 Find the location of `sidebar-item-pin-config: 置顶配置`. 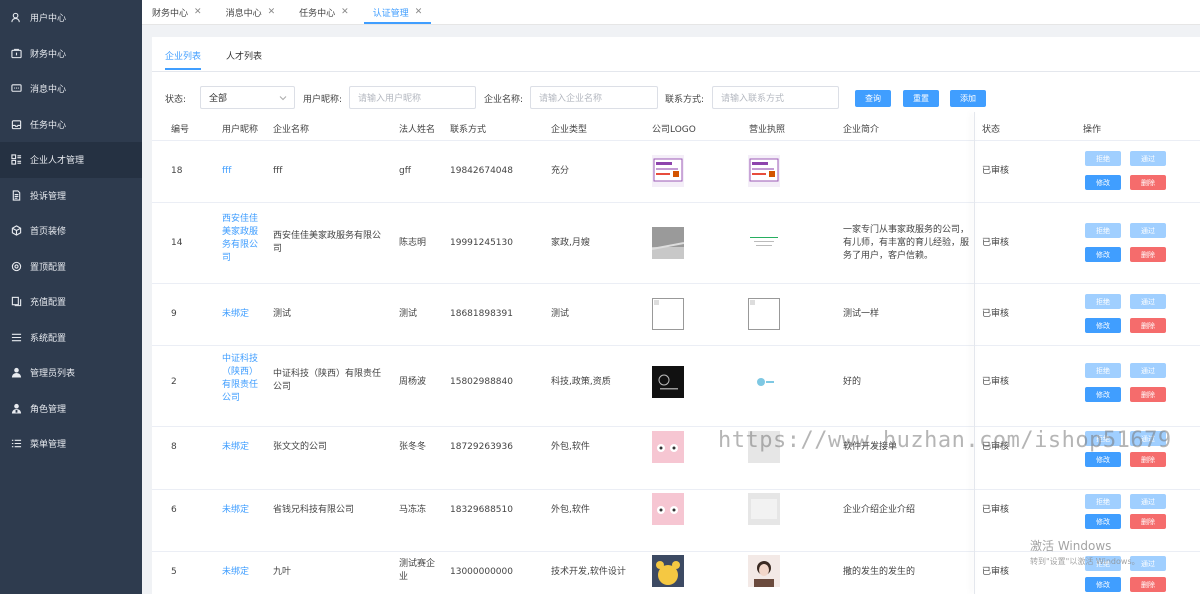

sidebar-item-pin-config: 置顶配置 is located at coordinates (71, 267).